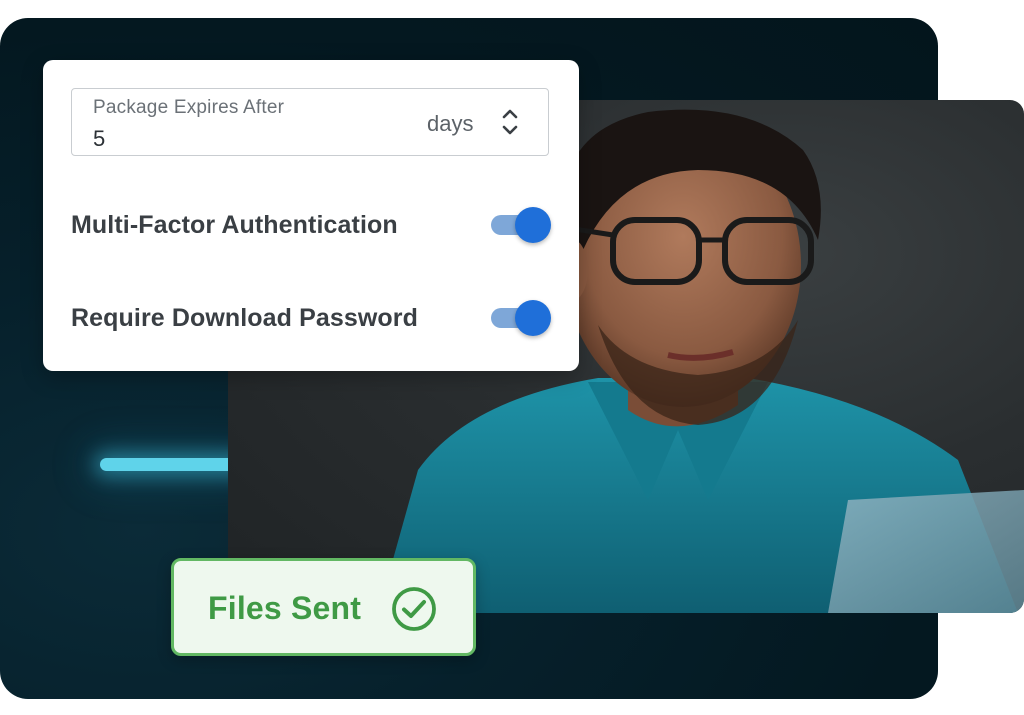  I want to click on package-expires-label: Package Expires After, so click(189, 107).